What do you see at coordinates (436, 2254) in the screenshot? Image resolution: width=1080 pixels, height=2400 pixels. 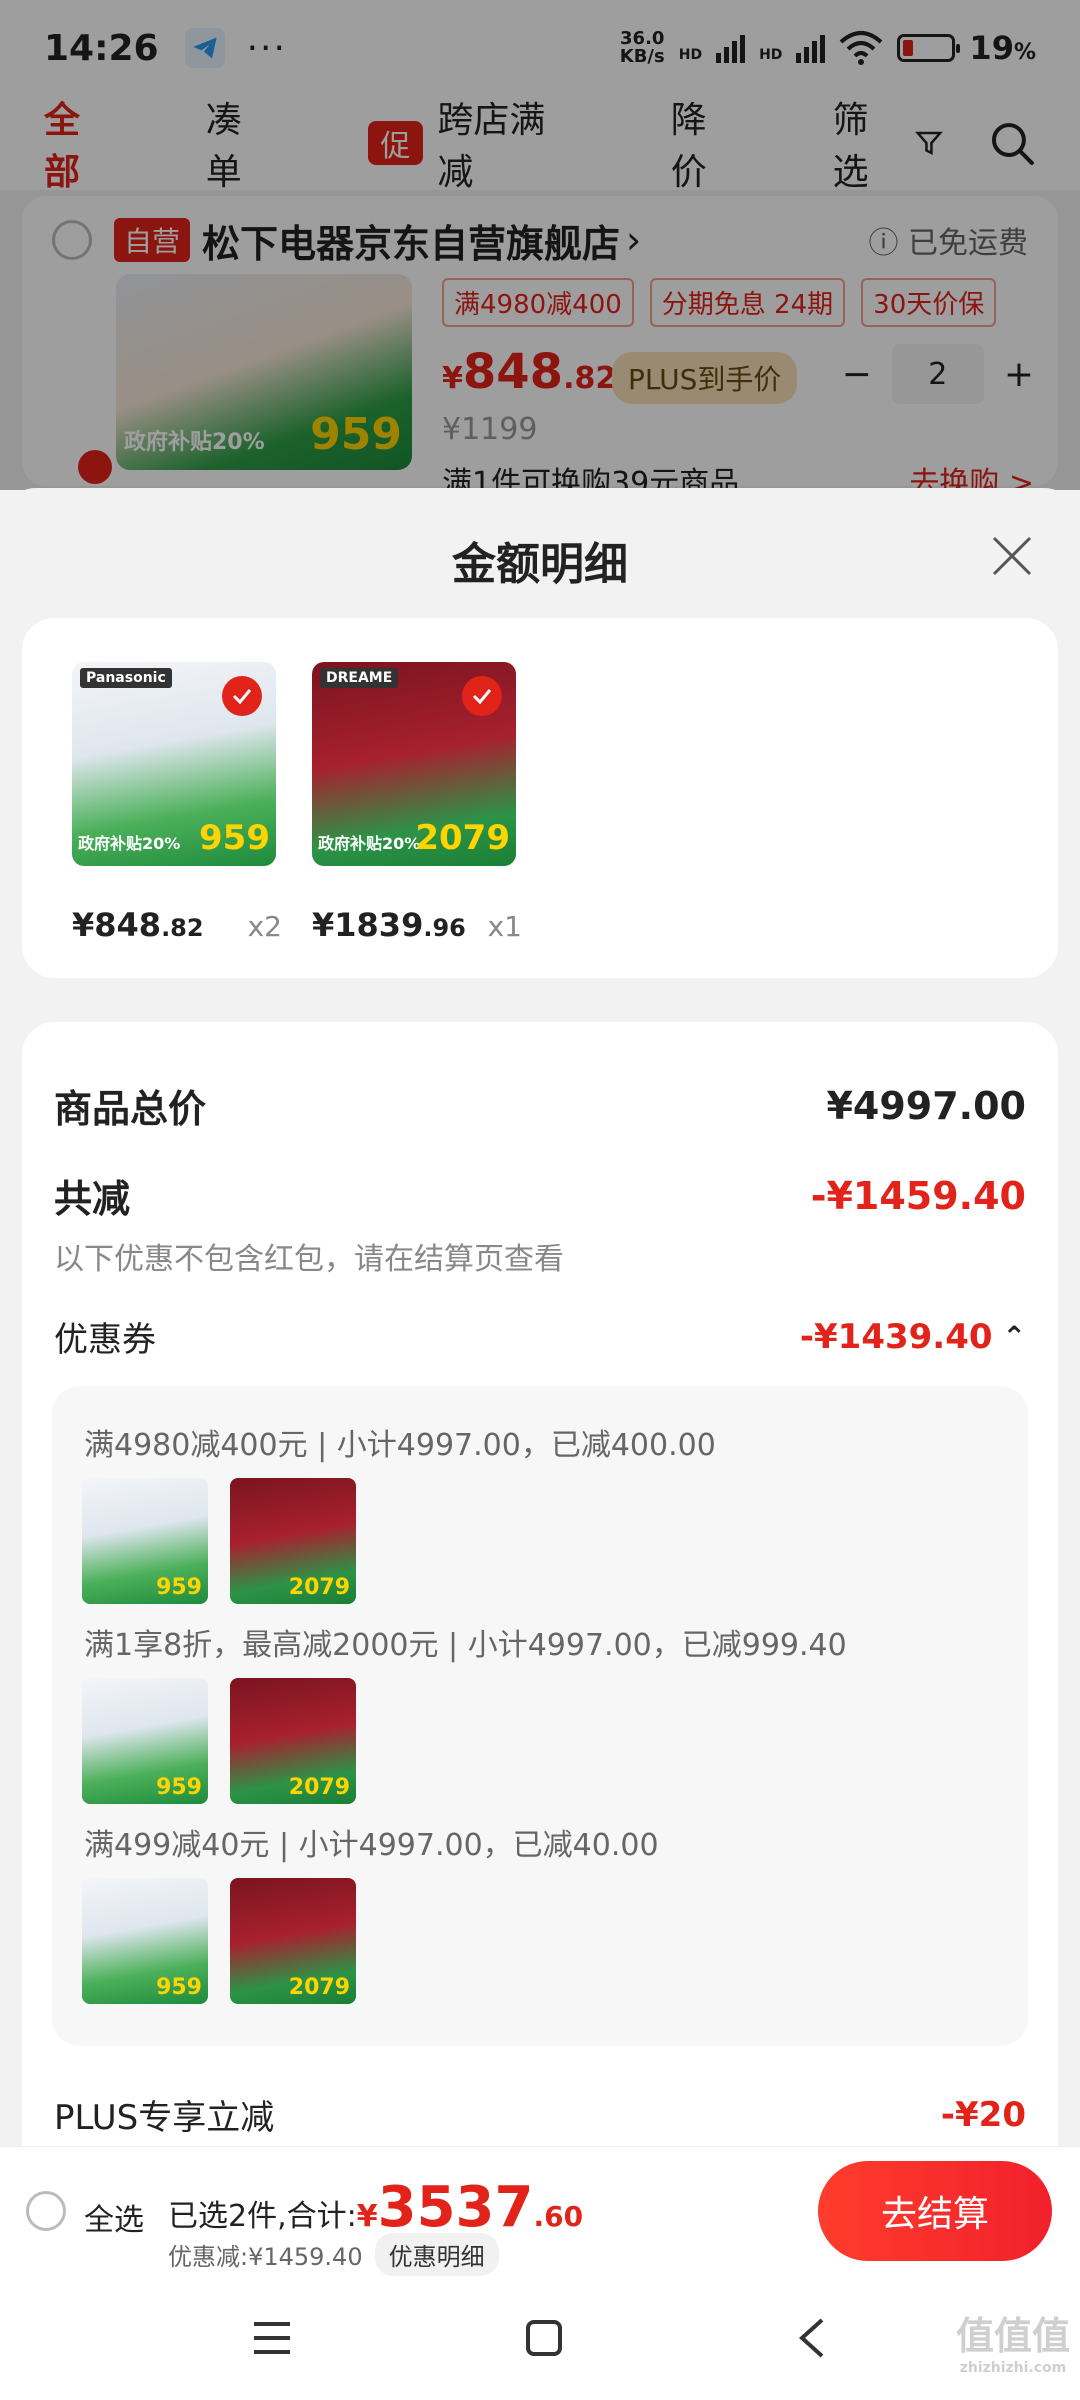 I see `discount-detail-button: 优惠明细` at bounding box center [436, 2254].